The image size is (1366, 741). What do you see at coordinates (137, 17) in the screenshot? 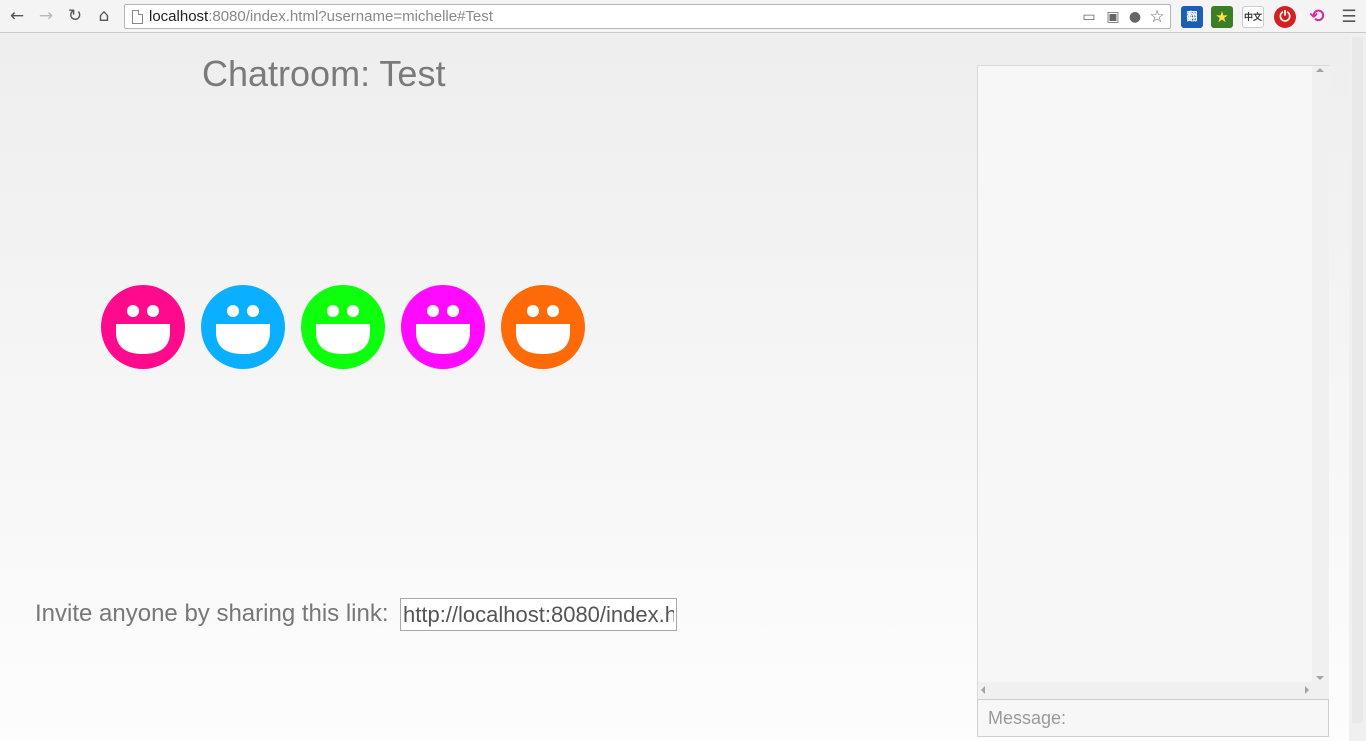
I see `page-icon` at bounding box center [137, 17].